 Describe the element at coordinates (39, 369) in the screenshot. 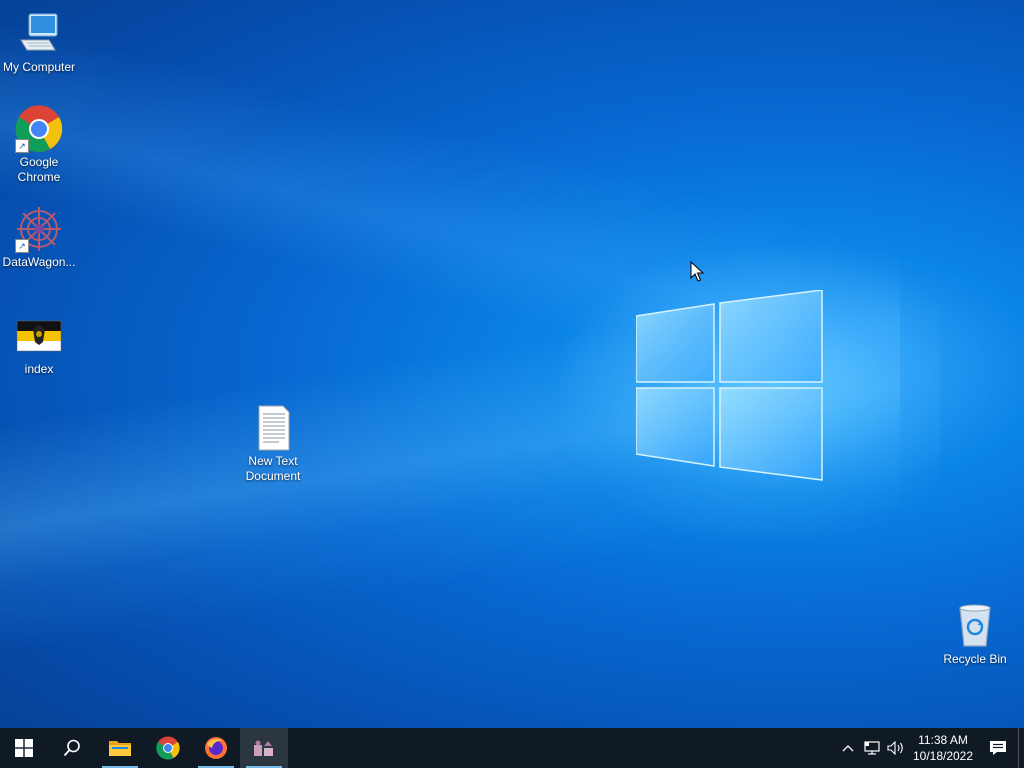

I see `desktop-icon-label: index` at that location.